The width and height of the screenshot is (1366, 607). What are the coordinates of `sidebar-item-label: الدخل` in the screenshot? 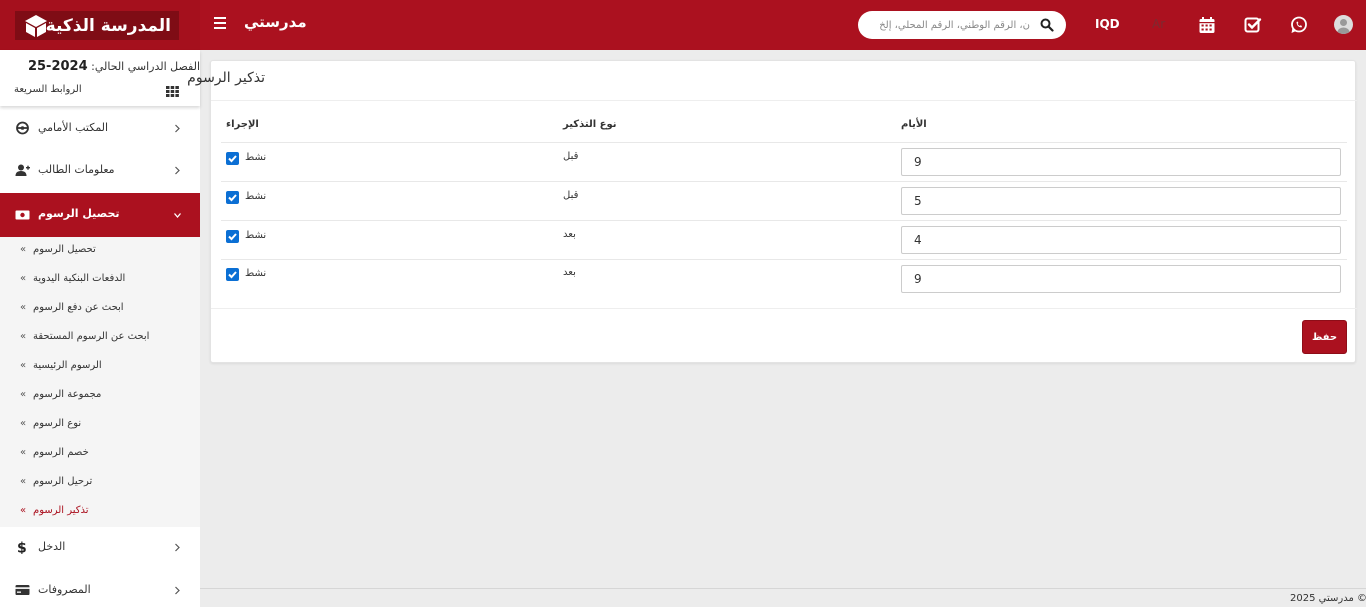 It's located at (52, 546).